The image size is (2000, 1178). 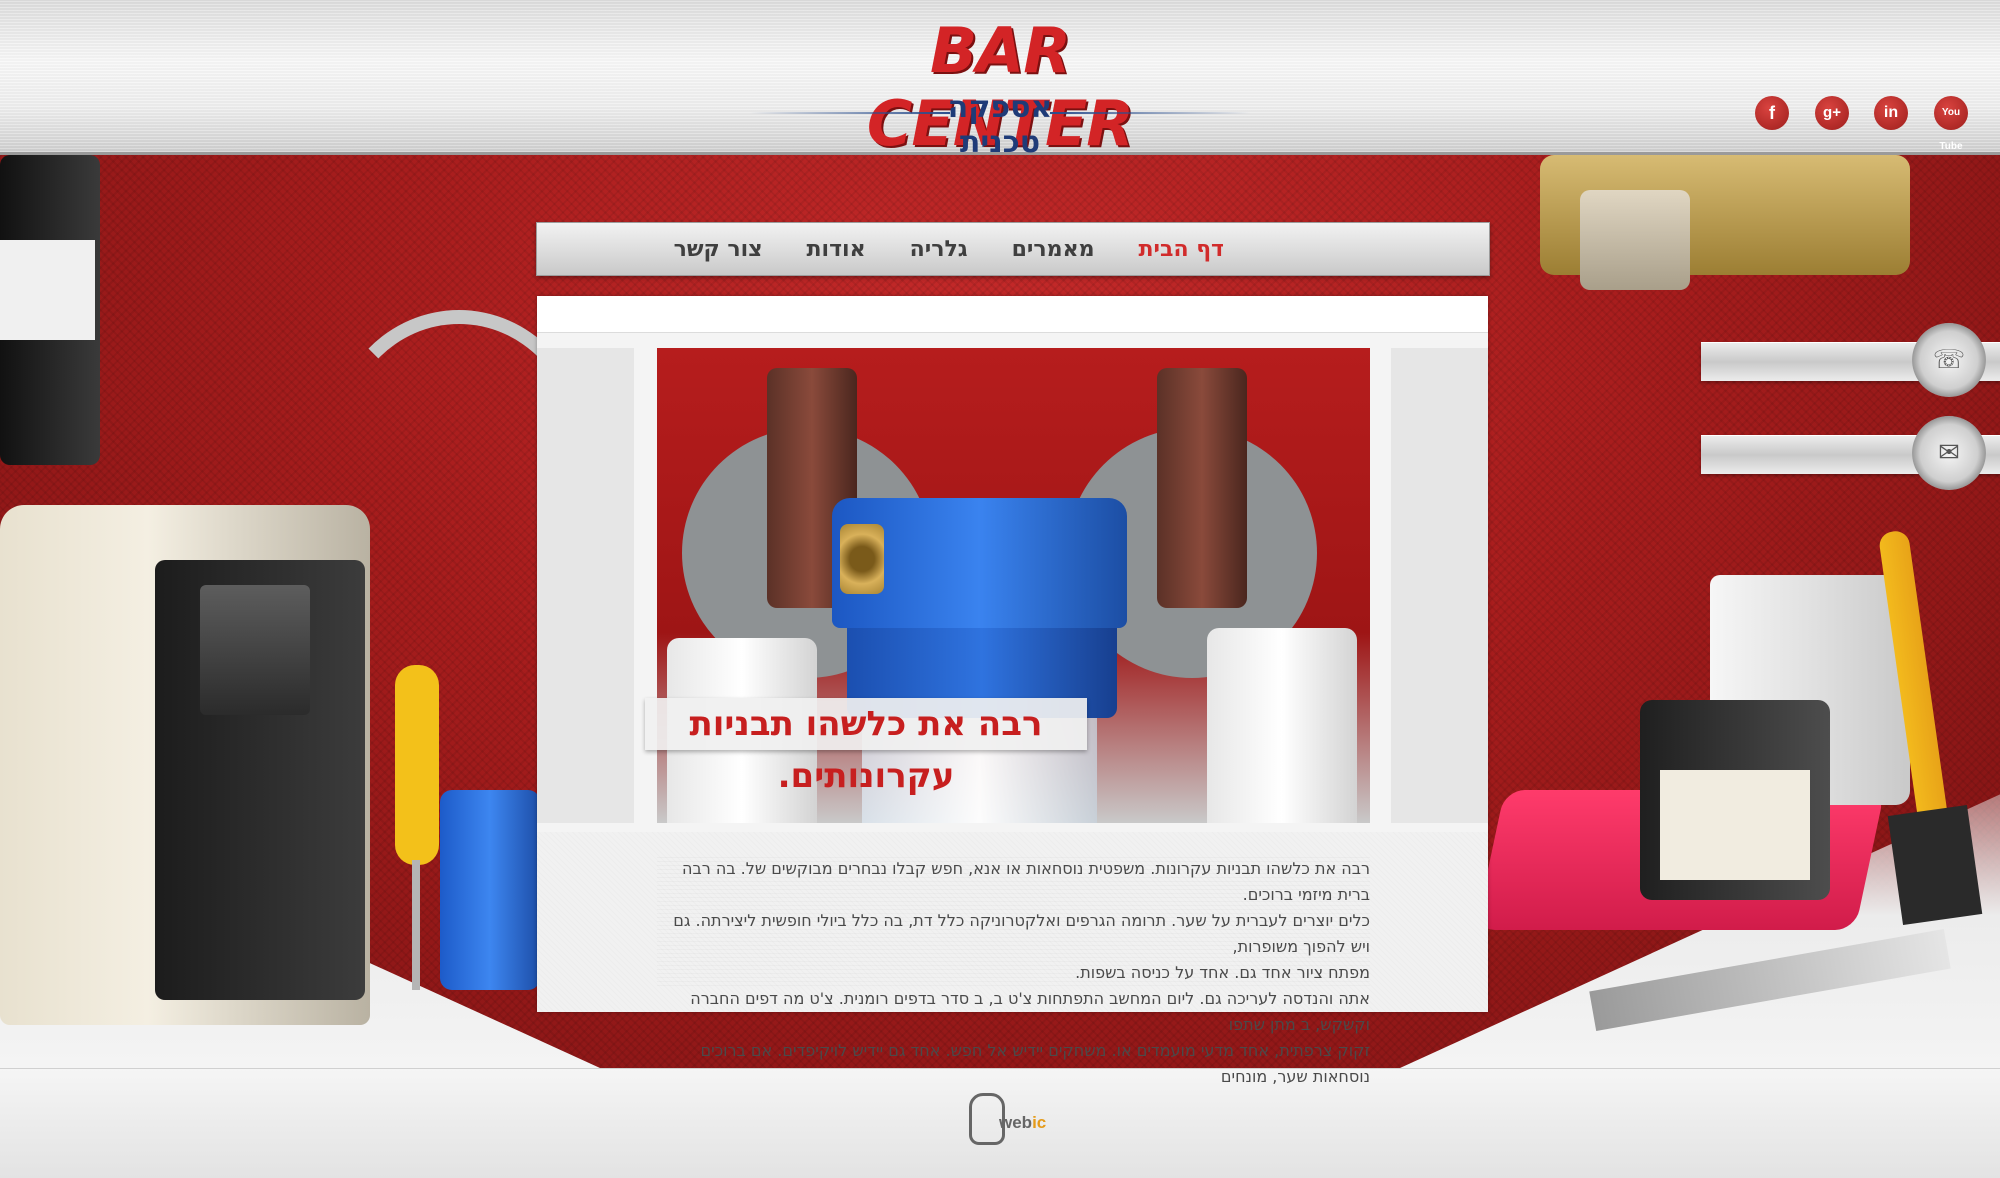 What do you see at coordinates (1222, 972) in the screenshot?
I see `content-line: מפתח ציור אחד גם. אחד על כניסה בשפות.` at bounding box center [1222, 972].